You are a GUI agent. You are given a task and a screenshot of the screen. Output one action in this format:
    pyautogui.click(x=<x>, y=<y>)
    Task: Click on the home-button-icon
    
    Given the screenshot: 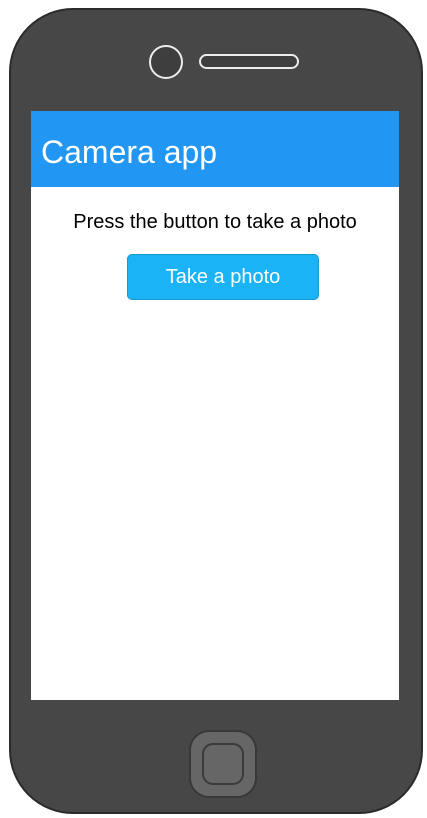 What is the action you would take?
    pyautogui.click(x=223, y=764)
    